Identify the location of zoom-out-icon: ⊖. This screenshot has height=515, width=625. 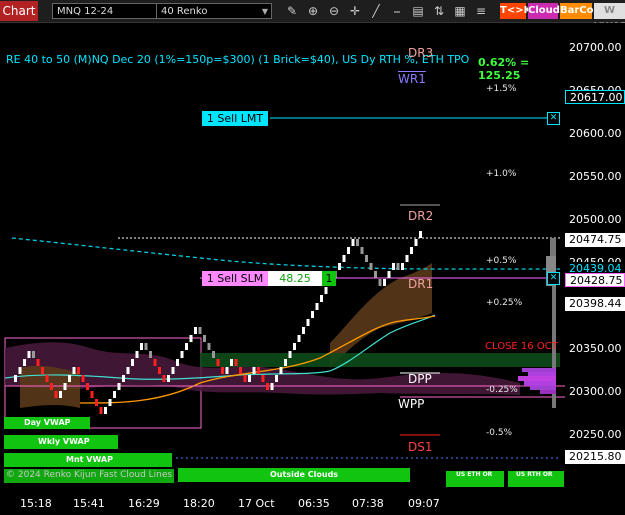
(334, 11).